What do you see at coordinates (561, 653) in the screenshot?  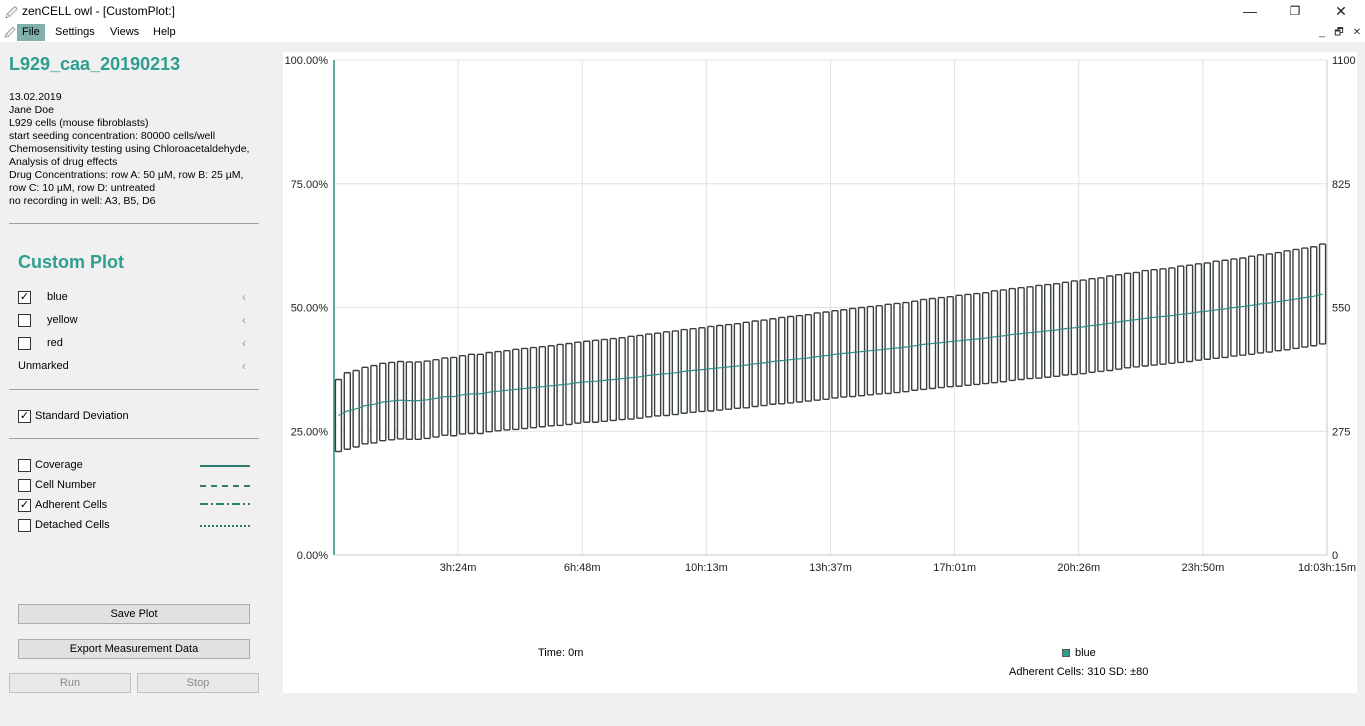 I see `time-label: Time: 0m` at bounding box center [561, 653].